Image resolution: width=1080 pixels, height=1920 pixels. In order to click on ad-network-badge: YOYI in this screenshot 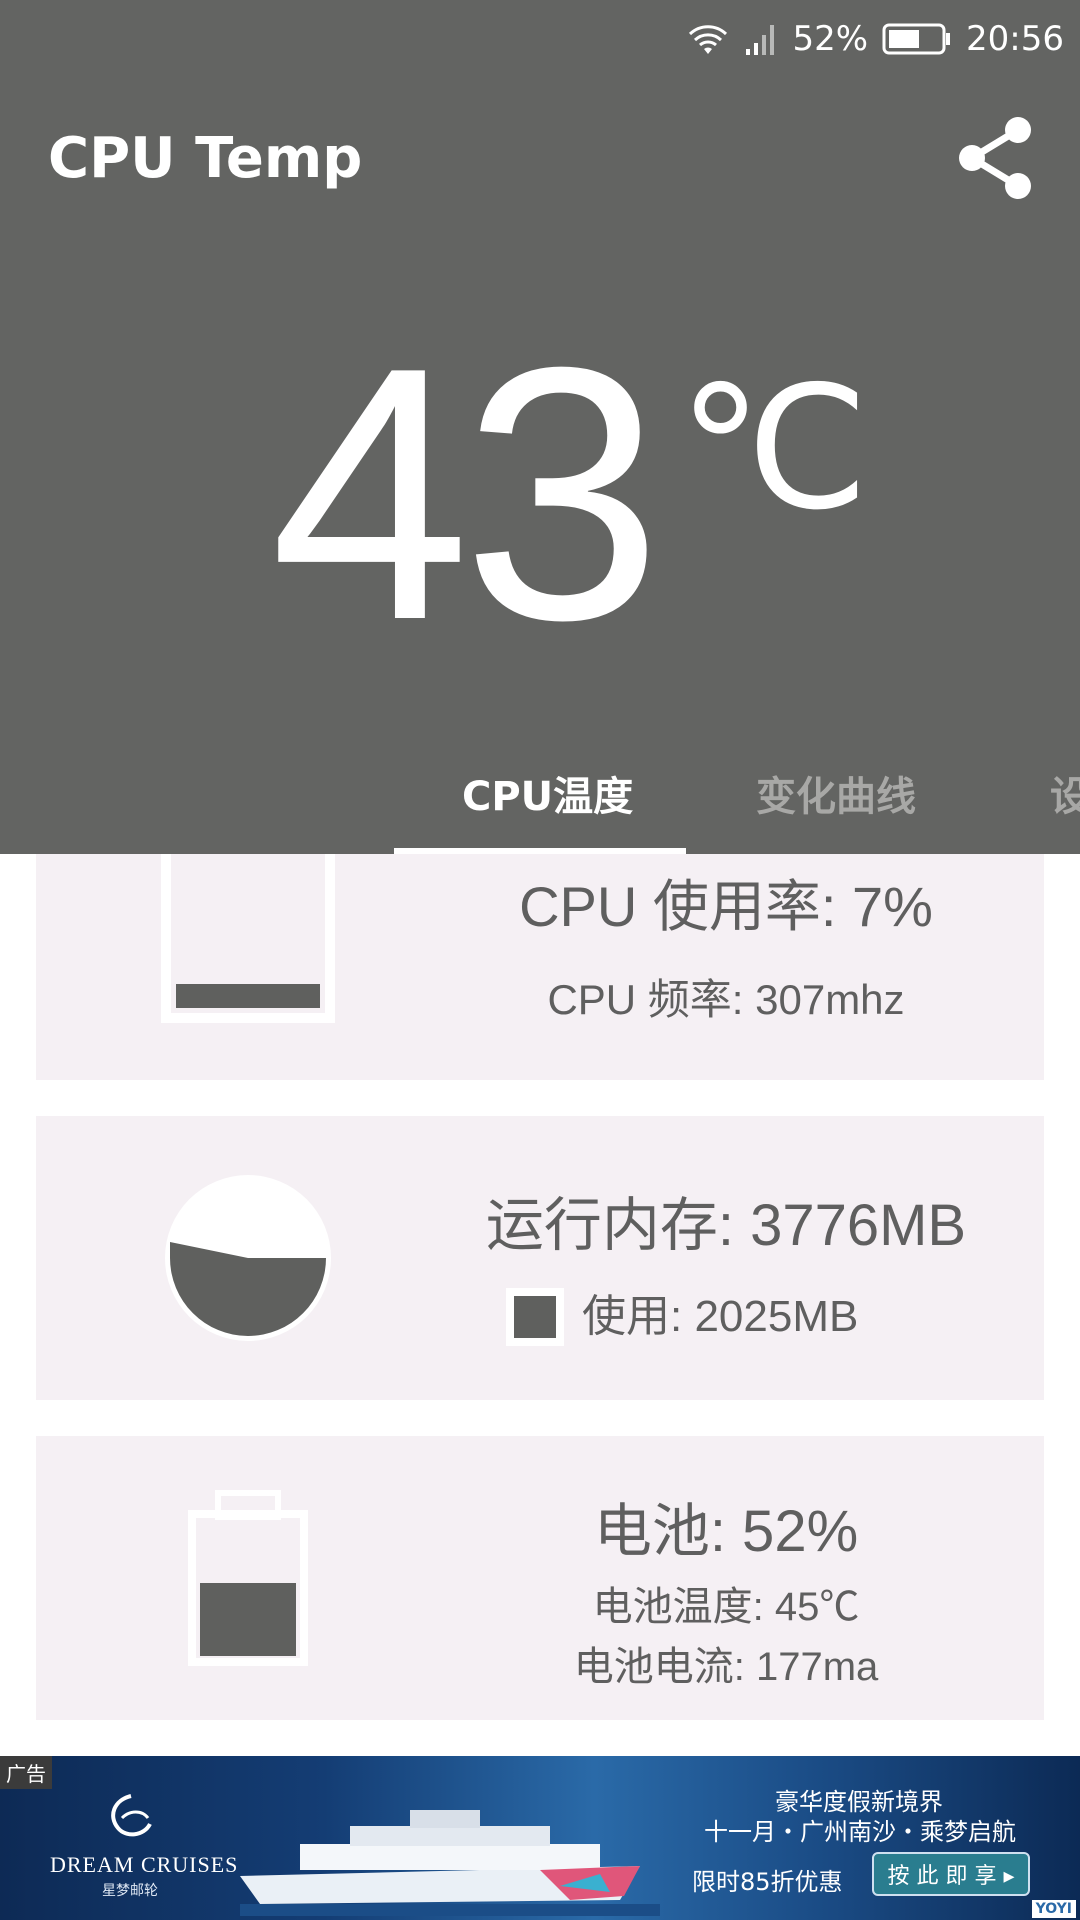, I will do `click(1053, 1909)`.